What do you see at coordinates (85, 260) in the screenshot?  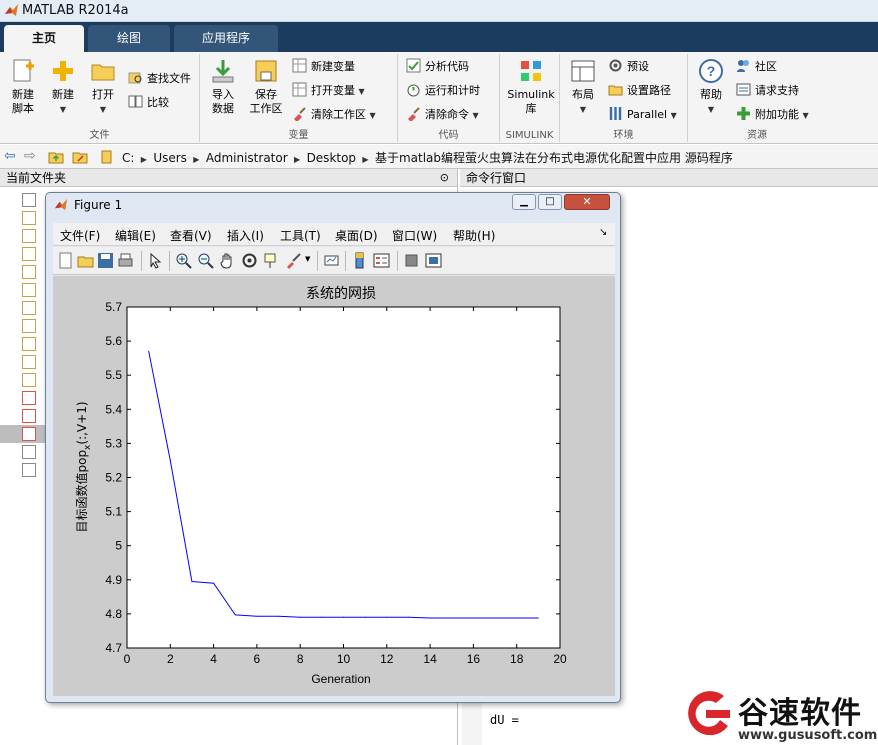 I see `open-file-icon` at bounding box center [85, 260].